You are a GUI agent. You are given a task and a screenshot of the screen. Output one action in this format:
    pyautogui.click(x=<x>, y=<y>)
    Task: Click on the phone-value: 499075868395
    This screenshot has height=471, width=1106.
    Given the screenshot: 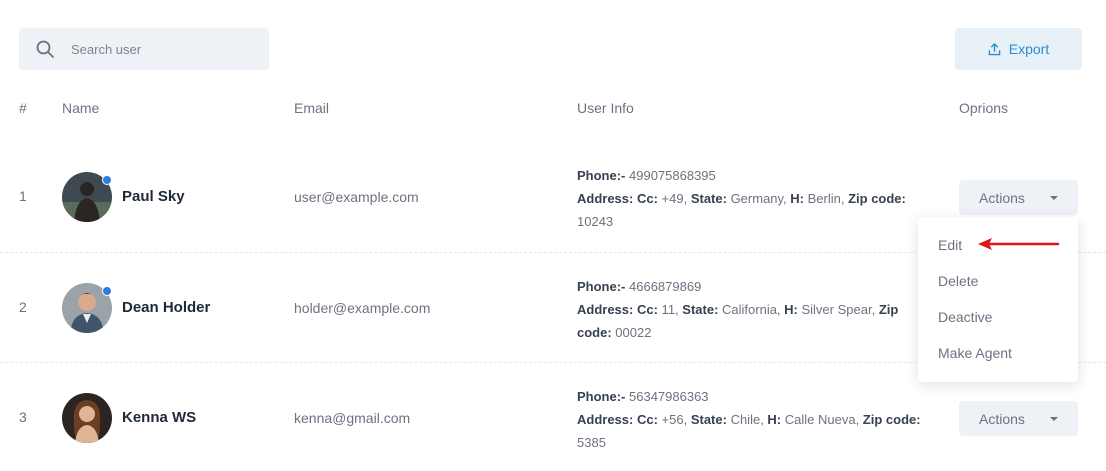 What is the action you would take?
    pyautogui.click(x=670, y=175)
    